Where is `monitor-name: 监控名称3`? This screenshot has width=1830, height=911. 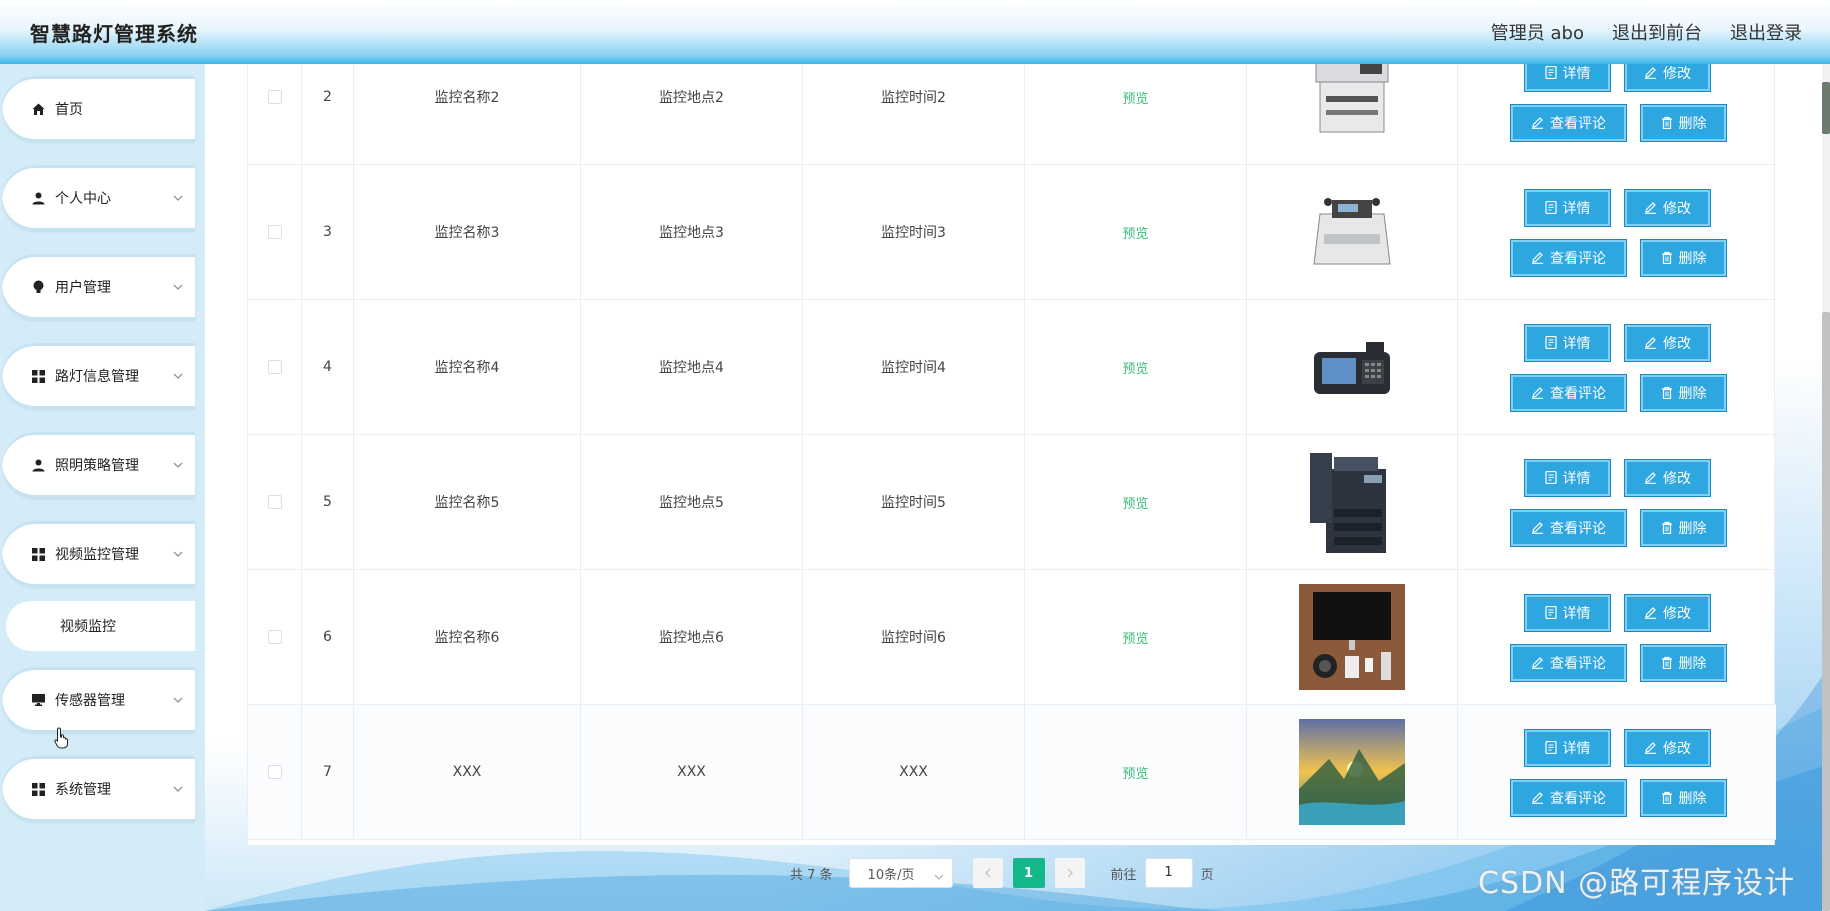 monitor-name: 监控名称3 is located at coordinates (467, 232).